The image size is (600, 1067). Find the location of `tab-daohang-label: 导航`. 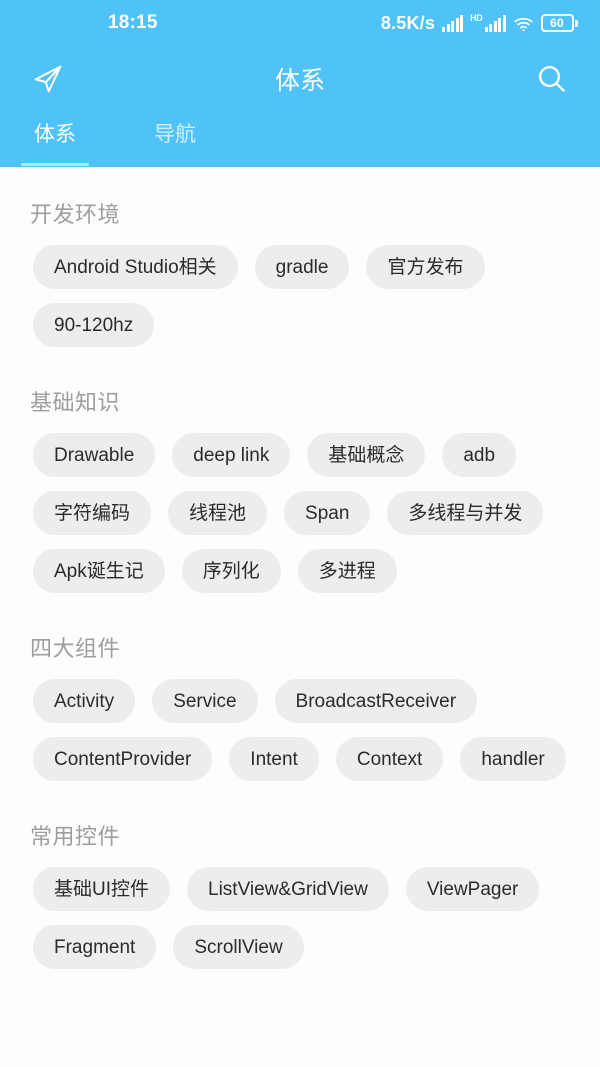

tab-daohang-label: 导航 is located at coordinates (175, 134).